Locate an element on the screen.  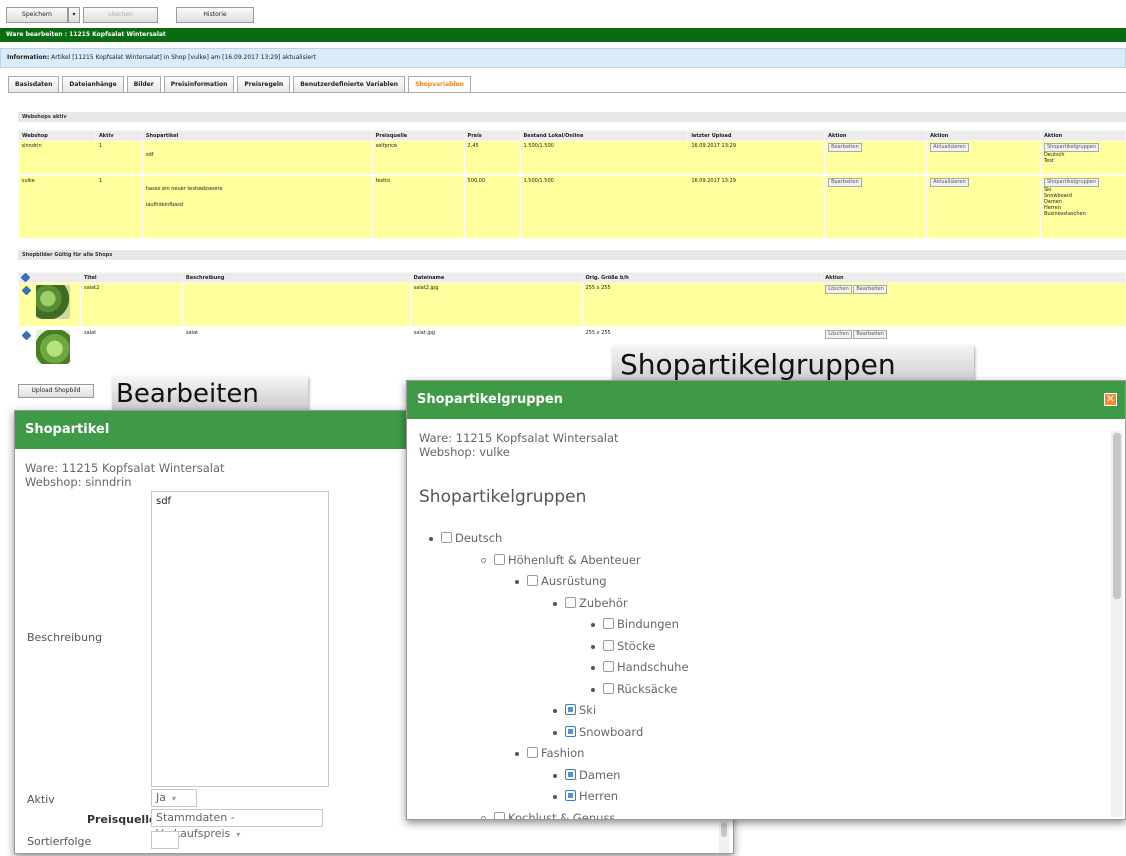
col-aktion-groups: Aktion is located at coordinates (1082, 135).